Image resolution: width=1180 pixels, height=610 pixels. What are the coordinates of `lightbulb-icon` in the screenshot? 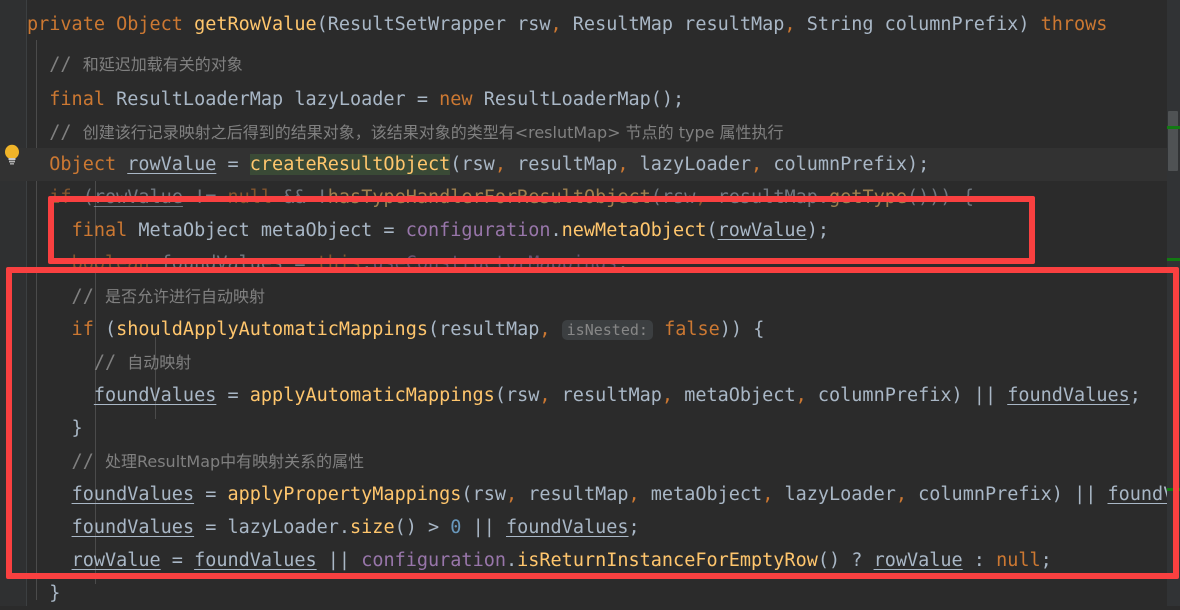 It's located at (12, 155).